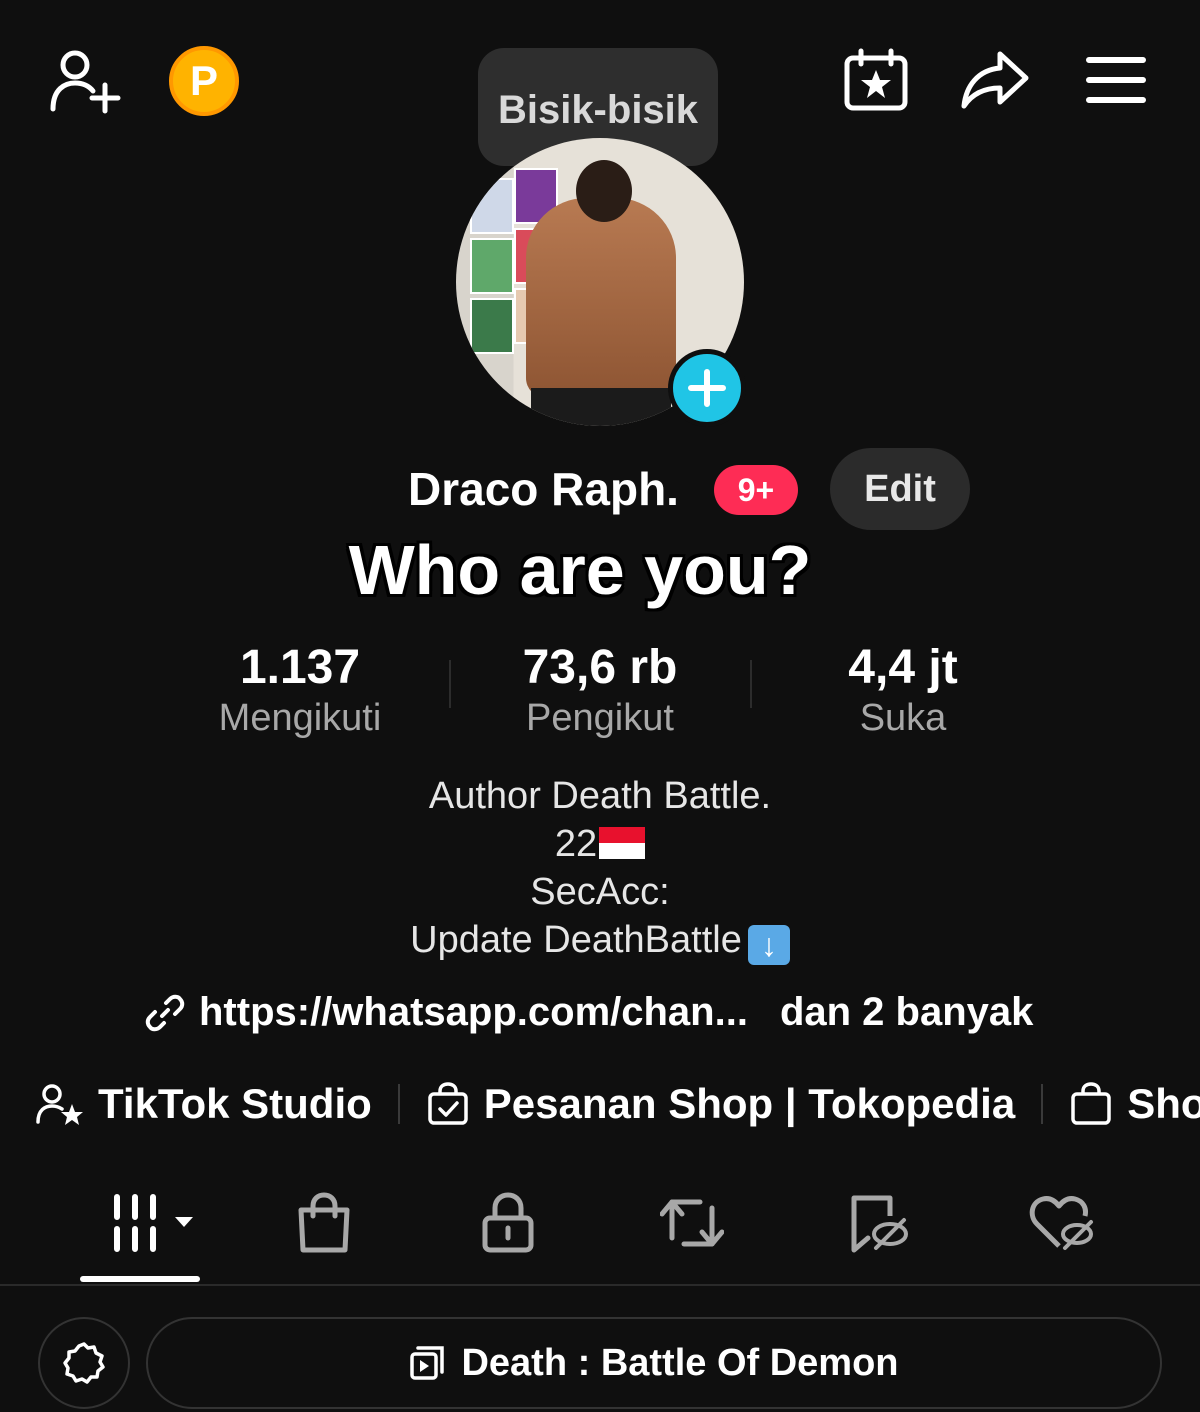 Image resolution: width=1200 pixels, height=1412 pixels. I want to click on plus-icon, so click(707, 388).